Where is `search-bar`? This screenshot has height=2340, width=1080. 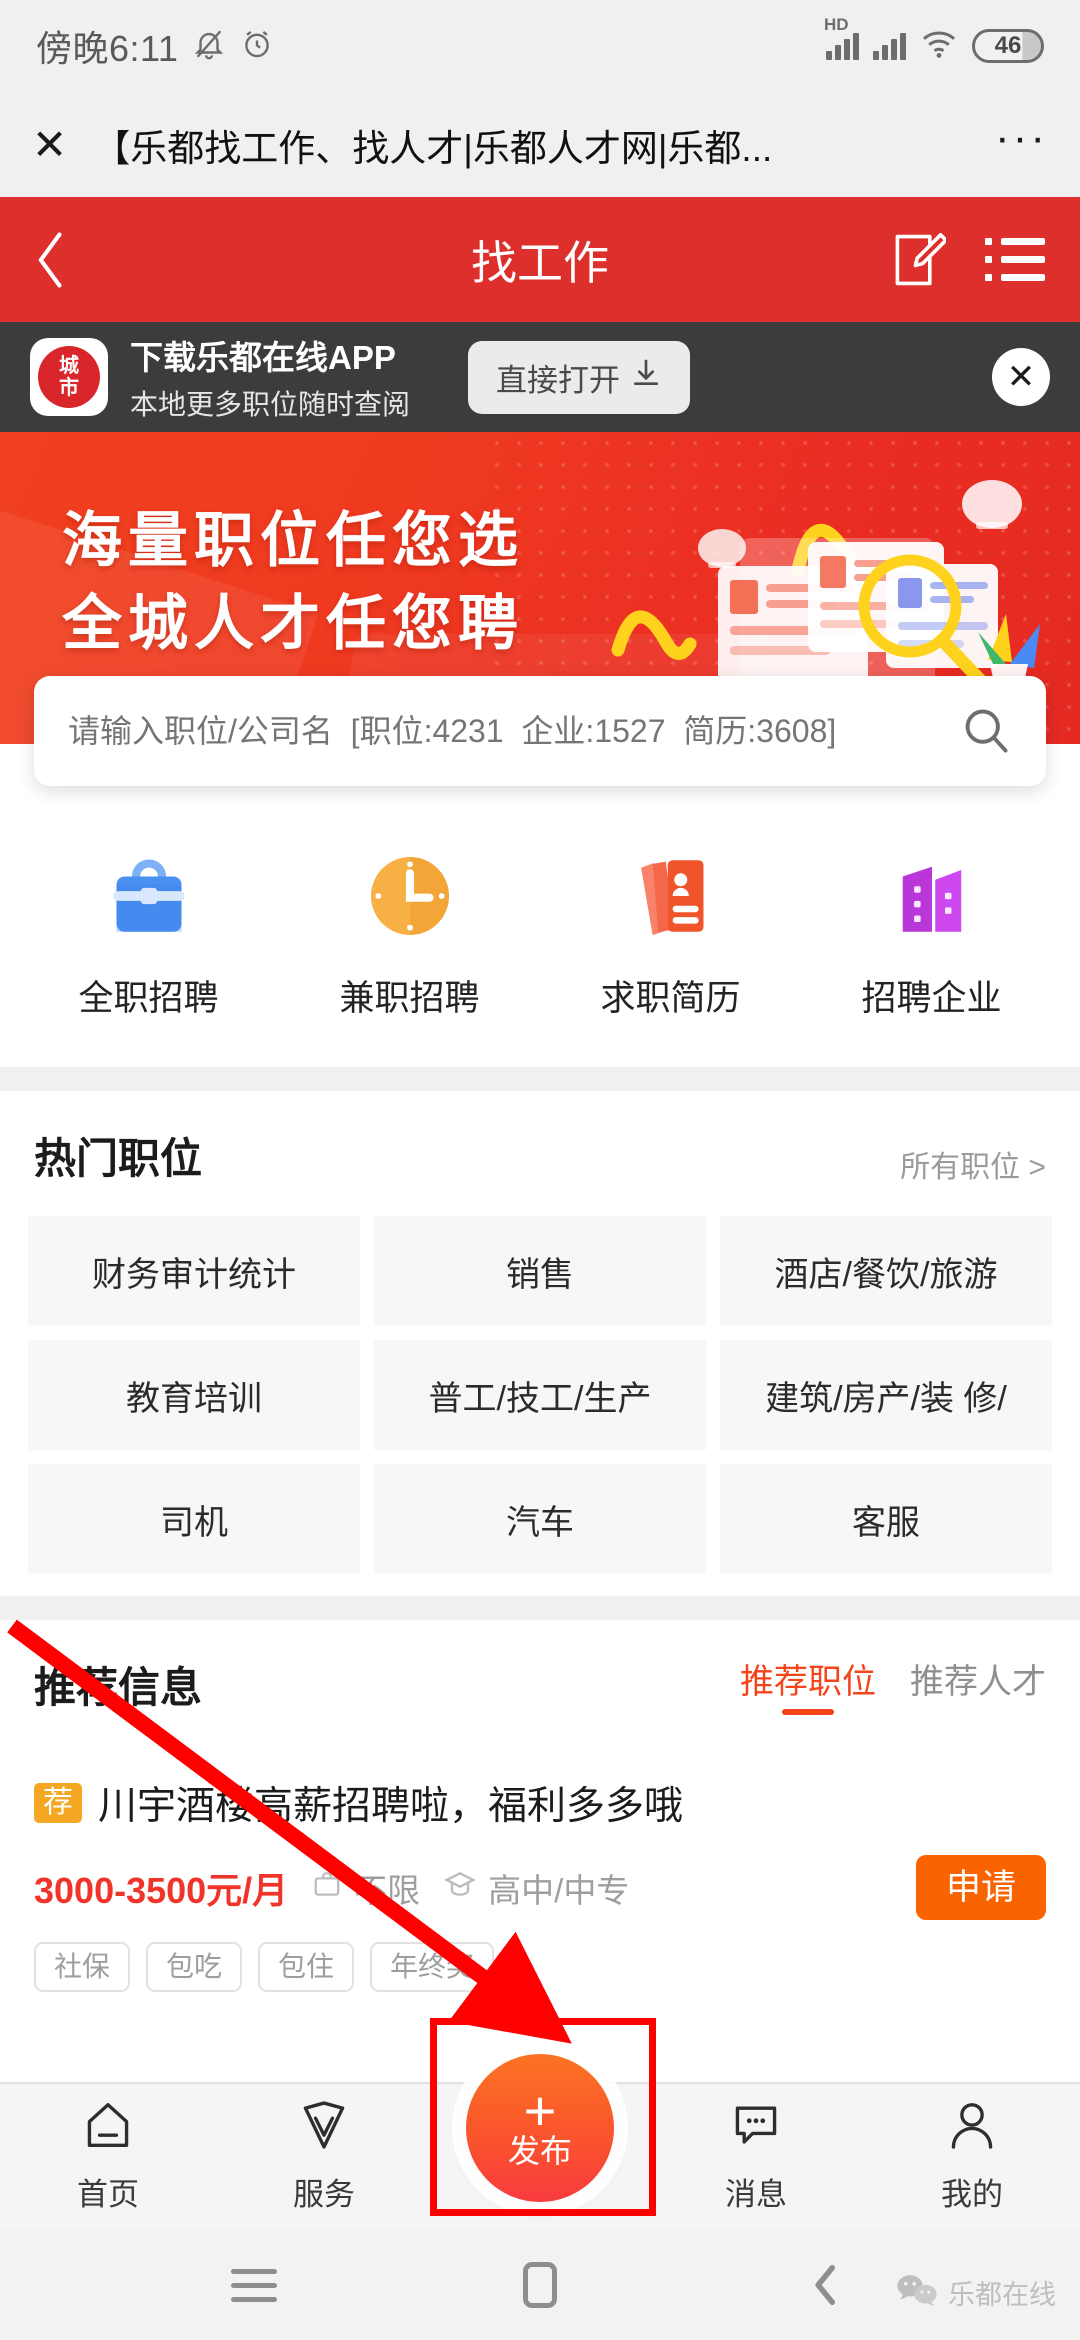 search-bar is located at coordinates (540, 731).